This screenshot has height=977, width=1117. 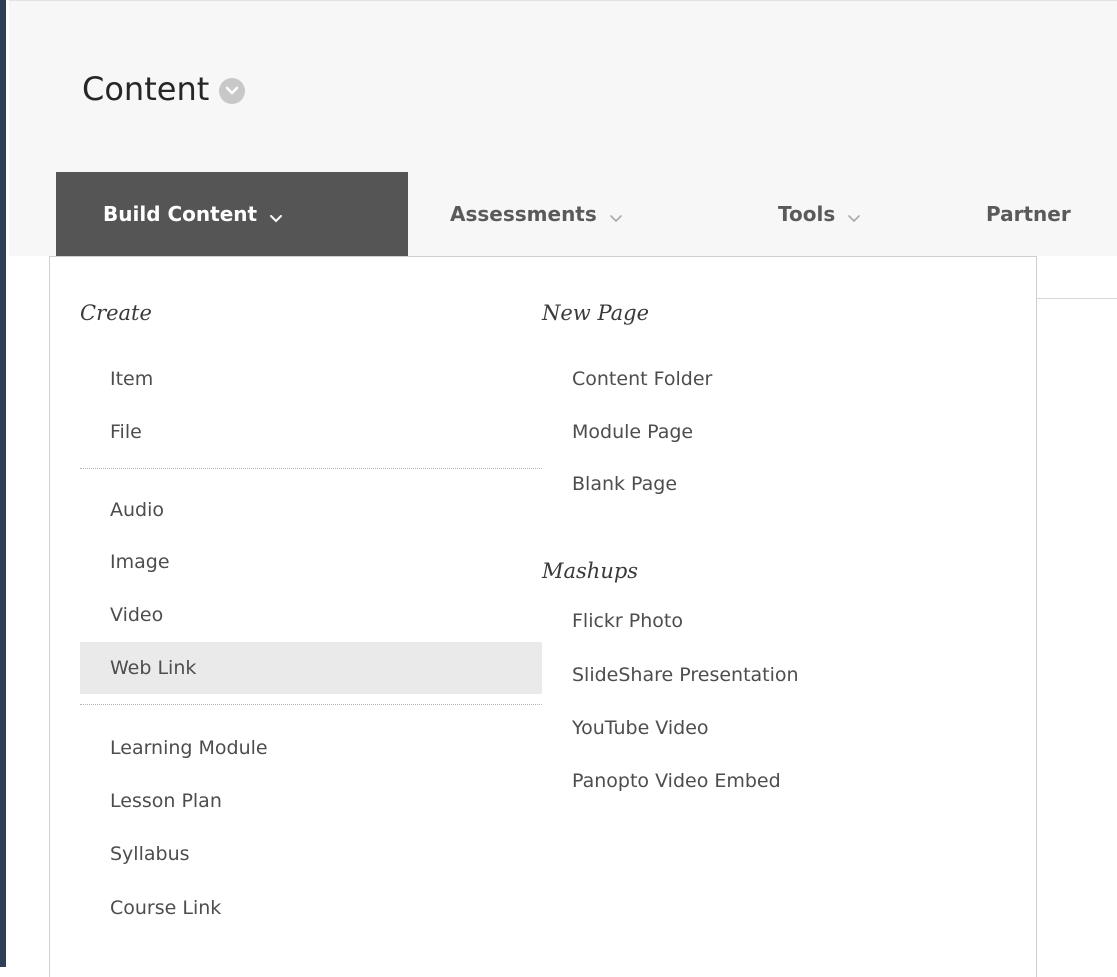 I want to click on menu-item-image: Image, so click(x=311, y=562).